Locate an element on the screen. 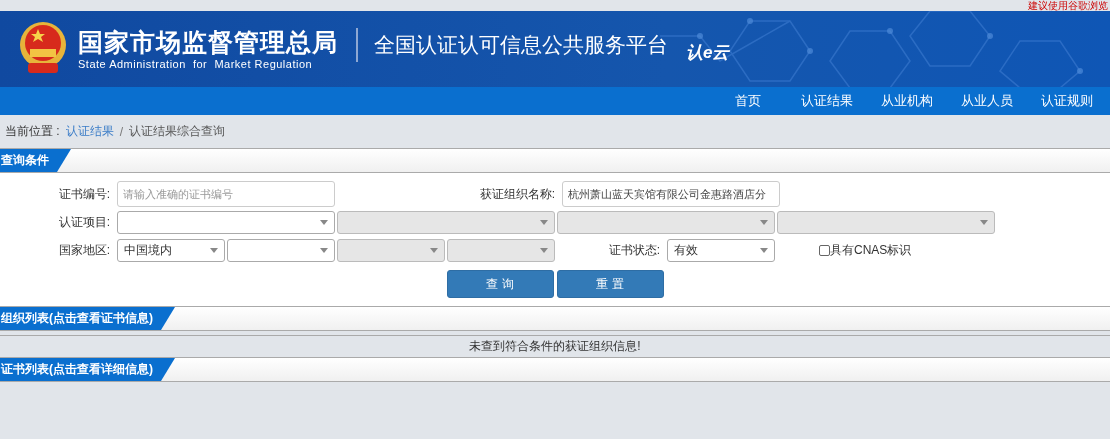 This screenshot has width=1110, height=439. input-field: 杭州萧山蓝天宾馆有限公司金惠路酒店分 is located at coordinates (671, 194).